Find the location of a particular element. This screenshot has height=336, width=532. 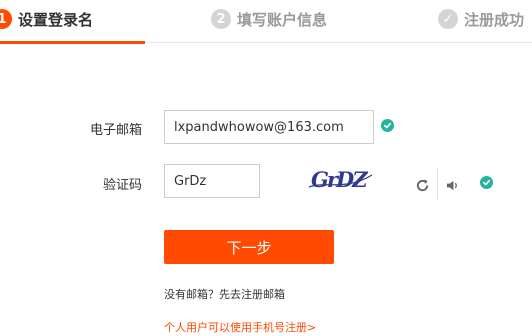

email-valid-checkmark-icon is located at coordinates (387, 125).